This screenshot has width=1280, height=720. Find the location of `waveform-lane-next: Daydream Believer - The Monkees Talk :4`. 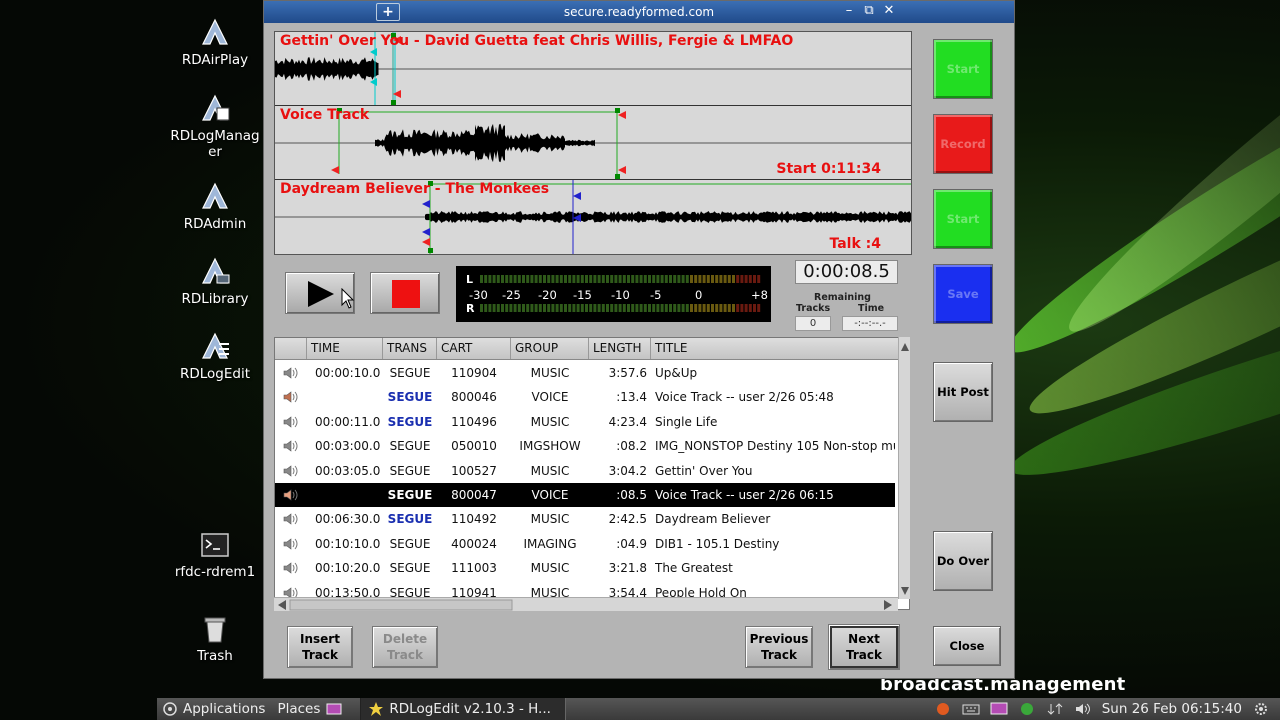

waveform-lane-next: Daydream Believer - The Monkees Talk :4 is located at coordinates (593, 217).